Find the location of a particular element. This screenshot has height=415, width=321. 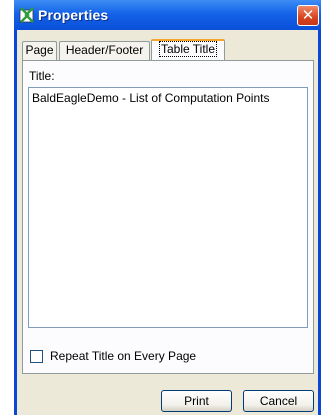

tab-header-footer-label: Header/Footer is located at coordinates (104, 50).